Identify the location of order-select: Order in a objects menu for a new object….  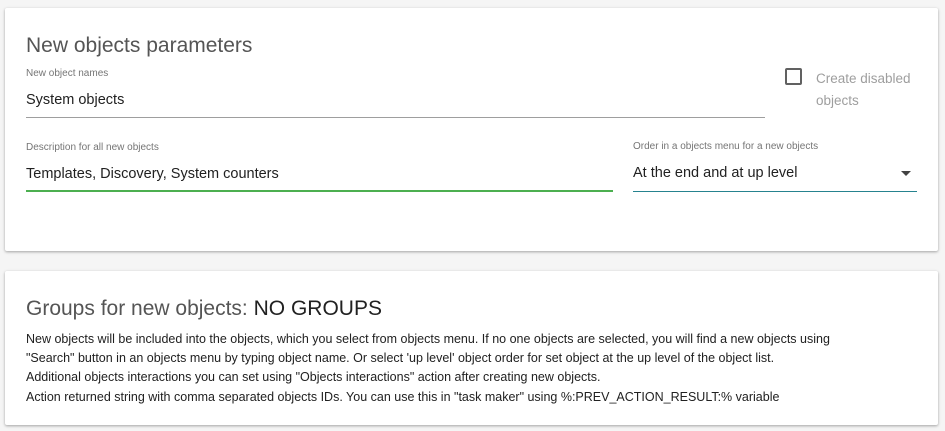
(775, 166).